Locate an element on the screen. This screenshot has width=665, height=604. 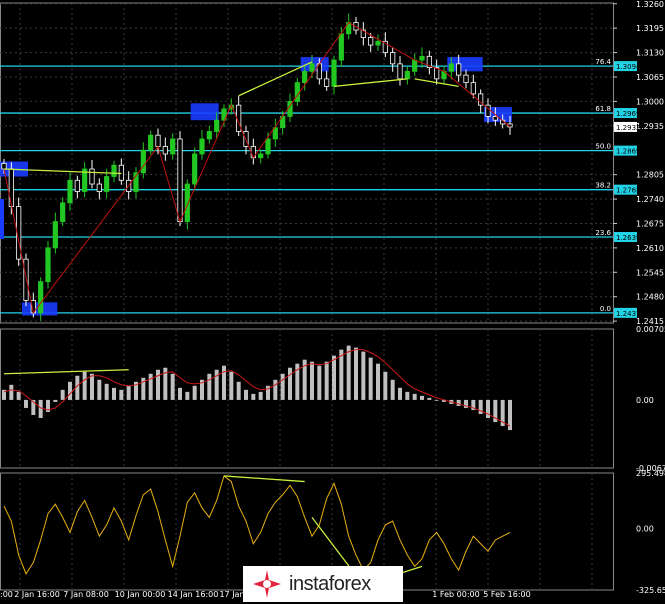
price-tick-label: 1.3260 is located at coordinates (650, 4).